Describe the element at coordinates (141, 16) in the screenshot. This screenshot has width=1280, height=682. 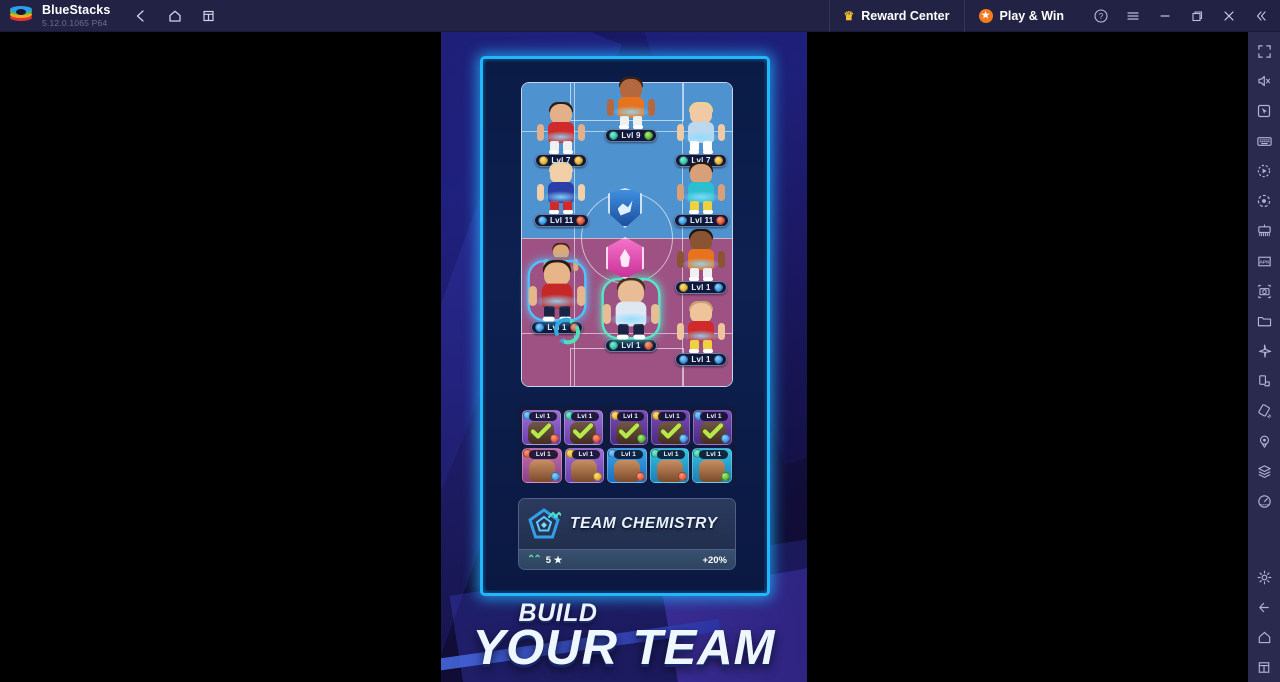
I see `back-button` at that location.